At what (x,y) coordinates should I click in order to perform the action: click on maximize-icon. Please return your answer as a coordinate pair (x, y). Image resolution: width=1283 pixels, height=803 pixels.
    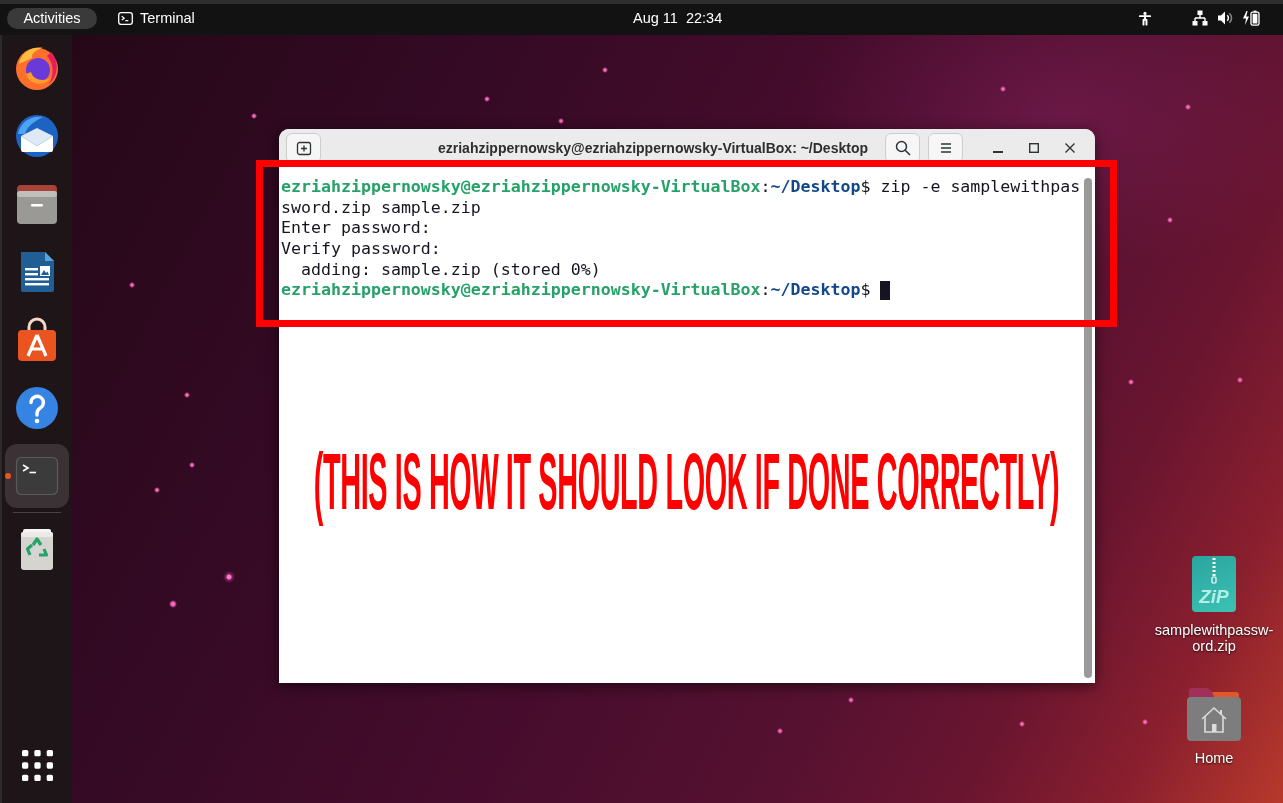
    Looking at the image, I should click on (1034, 147).